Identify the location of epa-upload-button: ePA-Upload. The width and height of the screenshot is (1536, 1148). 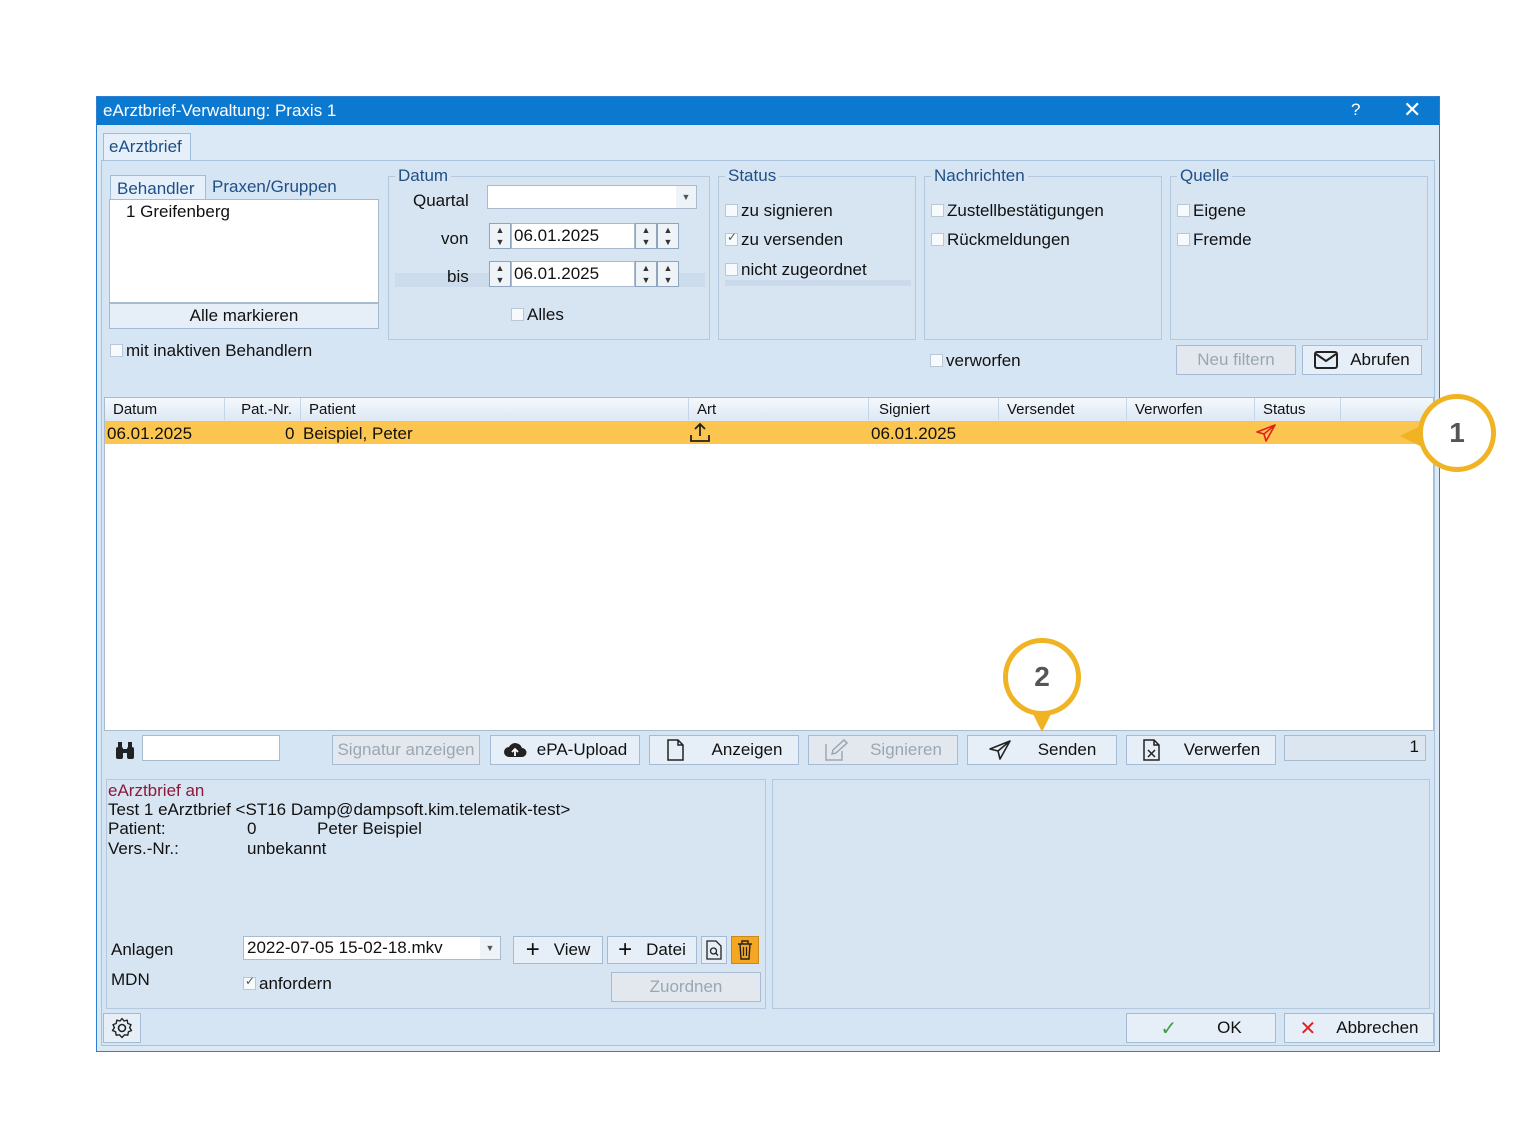
(565, 750).